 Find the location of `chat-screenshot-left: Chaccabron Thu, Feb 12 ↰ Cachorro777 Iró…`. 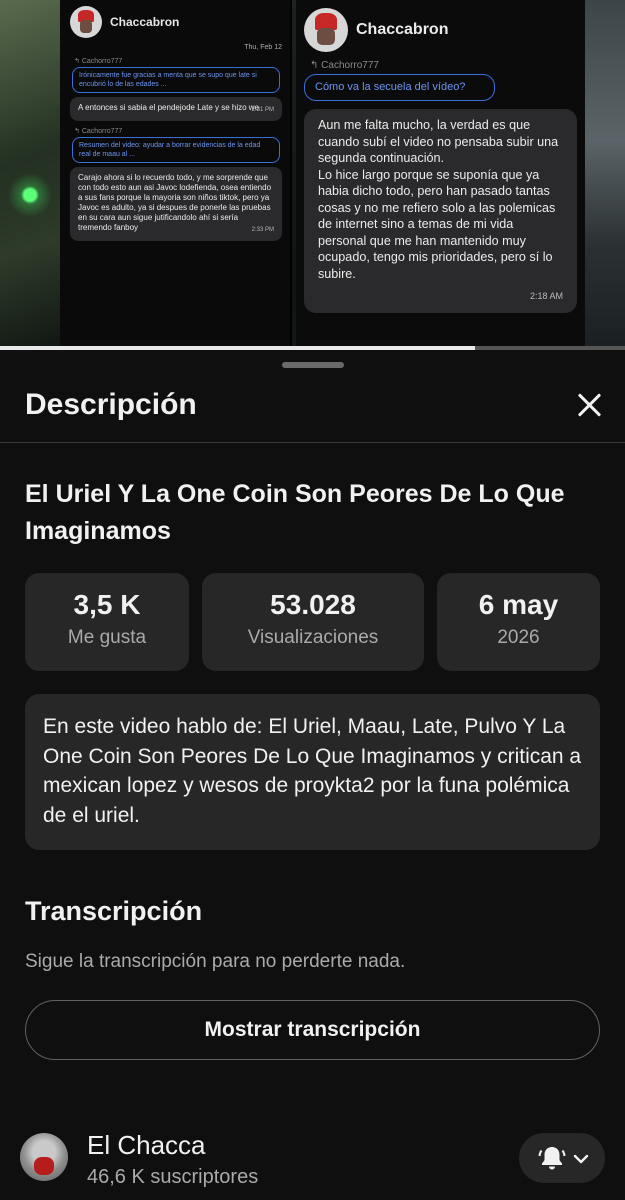

chat-screenshot-left: Chaccabron Thu, Feb 12 ↰ Cachorro777 Iró… is located at coordinates (176, 173).